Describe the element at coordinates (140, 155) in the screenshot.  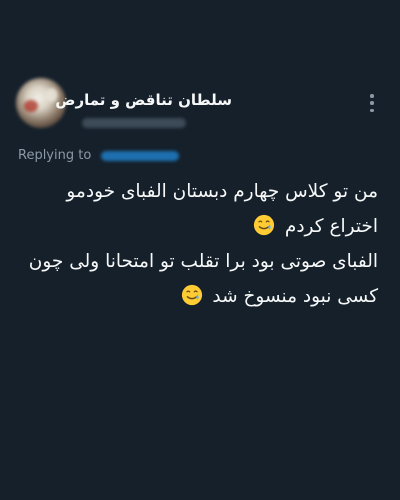
I see `reply-target-handle` at that location.